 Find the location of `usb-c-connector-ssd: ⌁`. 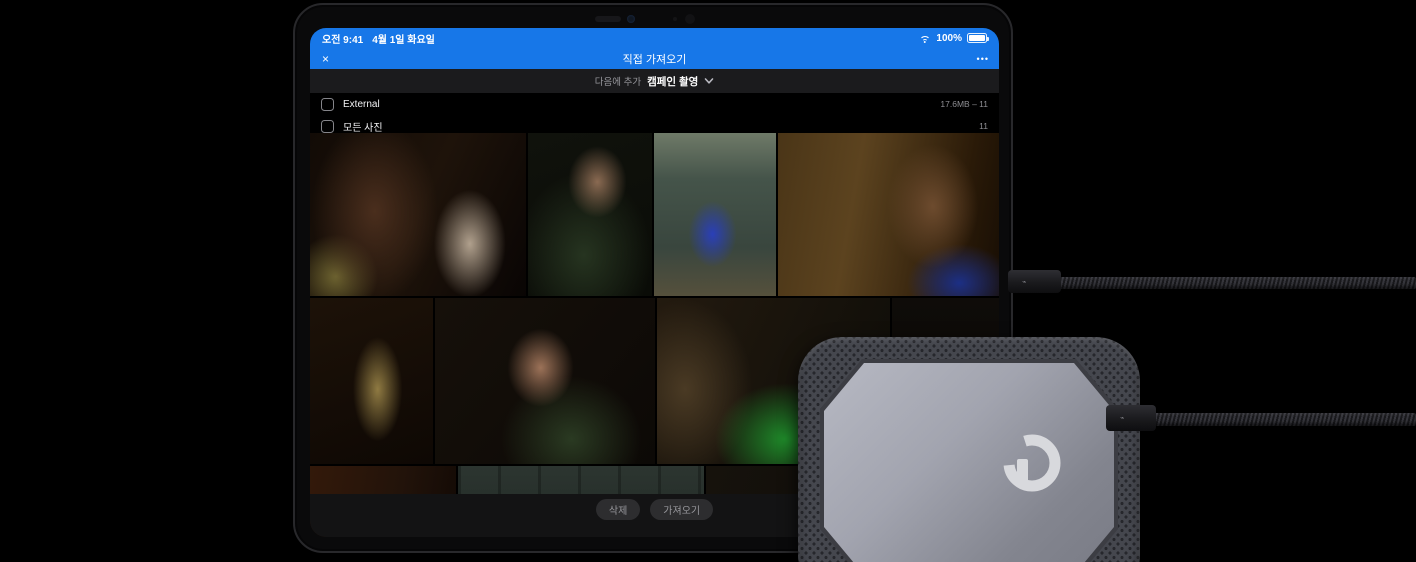

usb-c-connector-ssd: ⌁ is located at coordinates (1131, 418).